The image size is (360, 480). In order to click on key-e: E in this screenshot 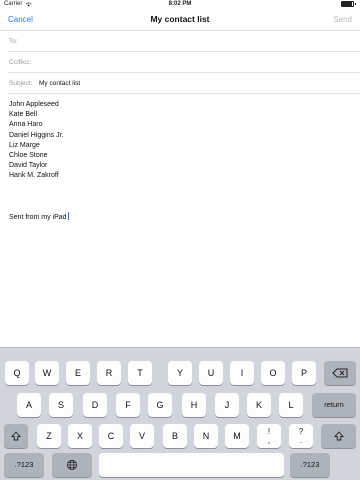, I will do `click(78, 373)`.